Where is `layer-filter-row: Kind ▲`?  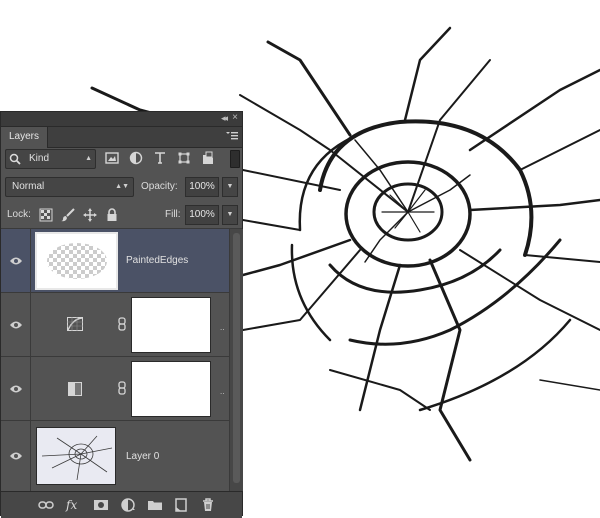 layer-filter-row: Kind ▲ is located at coordinates (122, 159).